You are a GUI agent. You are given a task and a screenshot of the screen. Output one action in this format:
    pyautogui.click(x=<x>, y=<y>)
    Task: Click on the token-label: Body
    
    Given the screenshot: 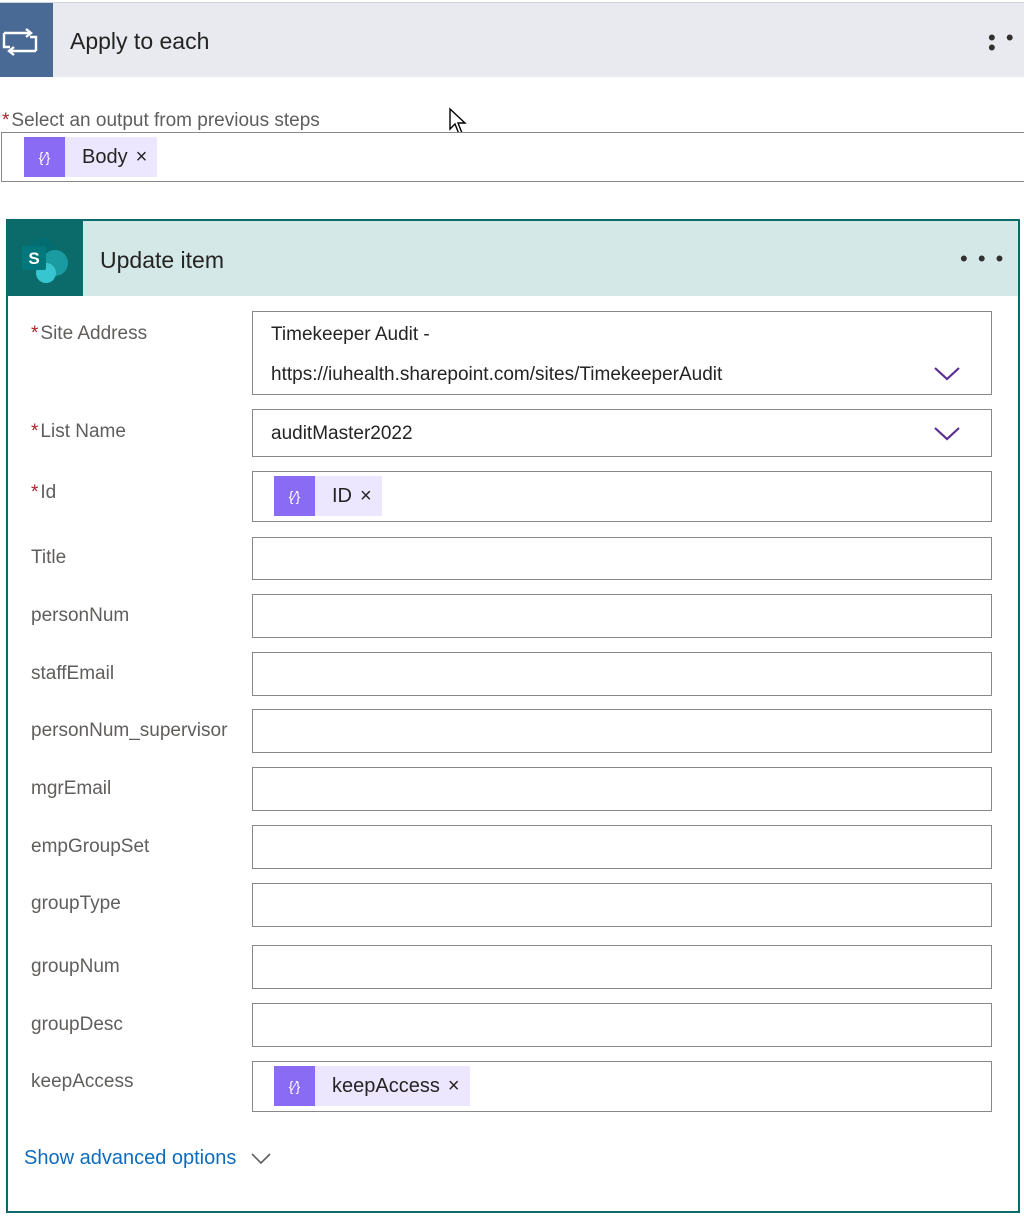 What is the action you would take?
    pyautogui.click(x=105, y=156)
    